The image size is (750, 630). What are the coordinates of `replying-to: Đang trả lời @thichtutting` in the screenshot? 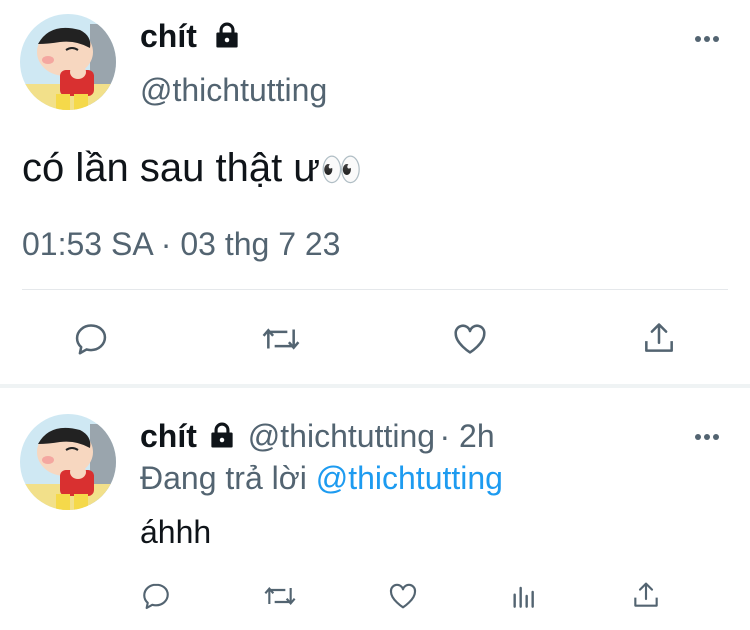 It's located at (321, 478).